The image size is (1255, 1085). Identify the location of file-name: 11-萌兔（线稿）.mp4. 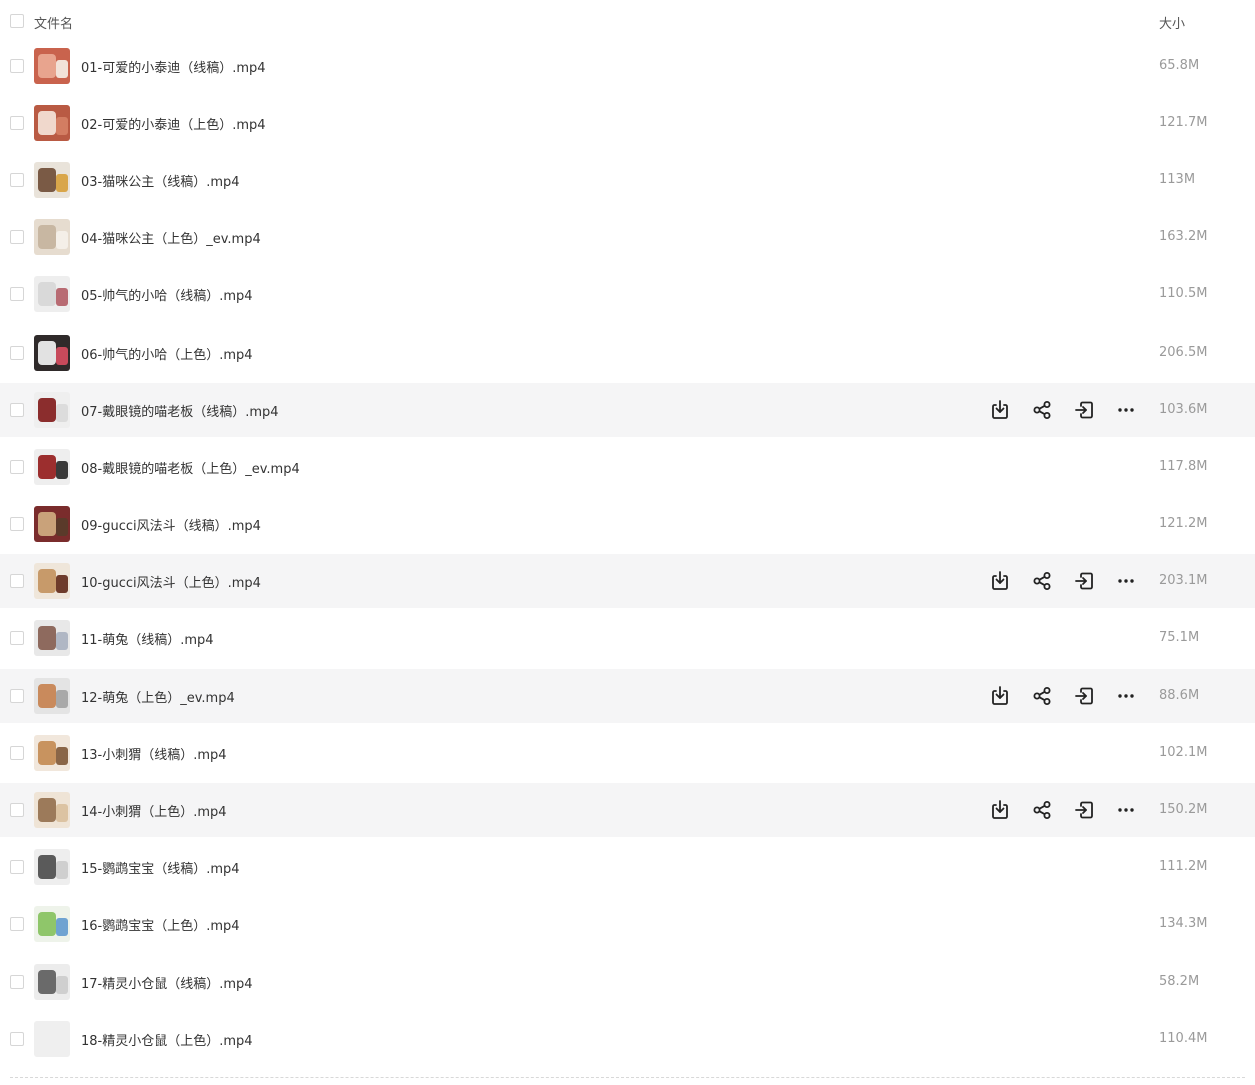
(147, 638).